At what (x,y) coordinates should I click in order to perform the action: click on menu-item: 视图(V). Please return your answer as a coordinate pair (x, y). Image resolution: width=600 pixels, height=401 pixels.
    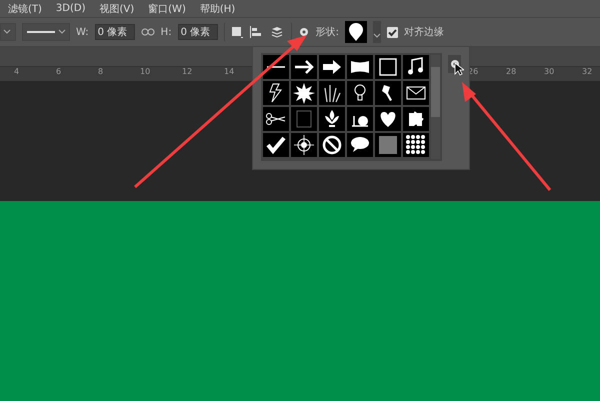
    Looking at the image, I should click on (117, 9).